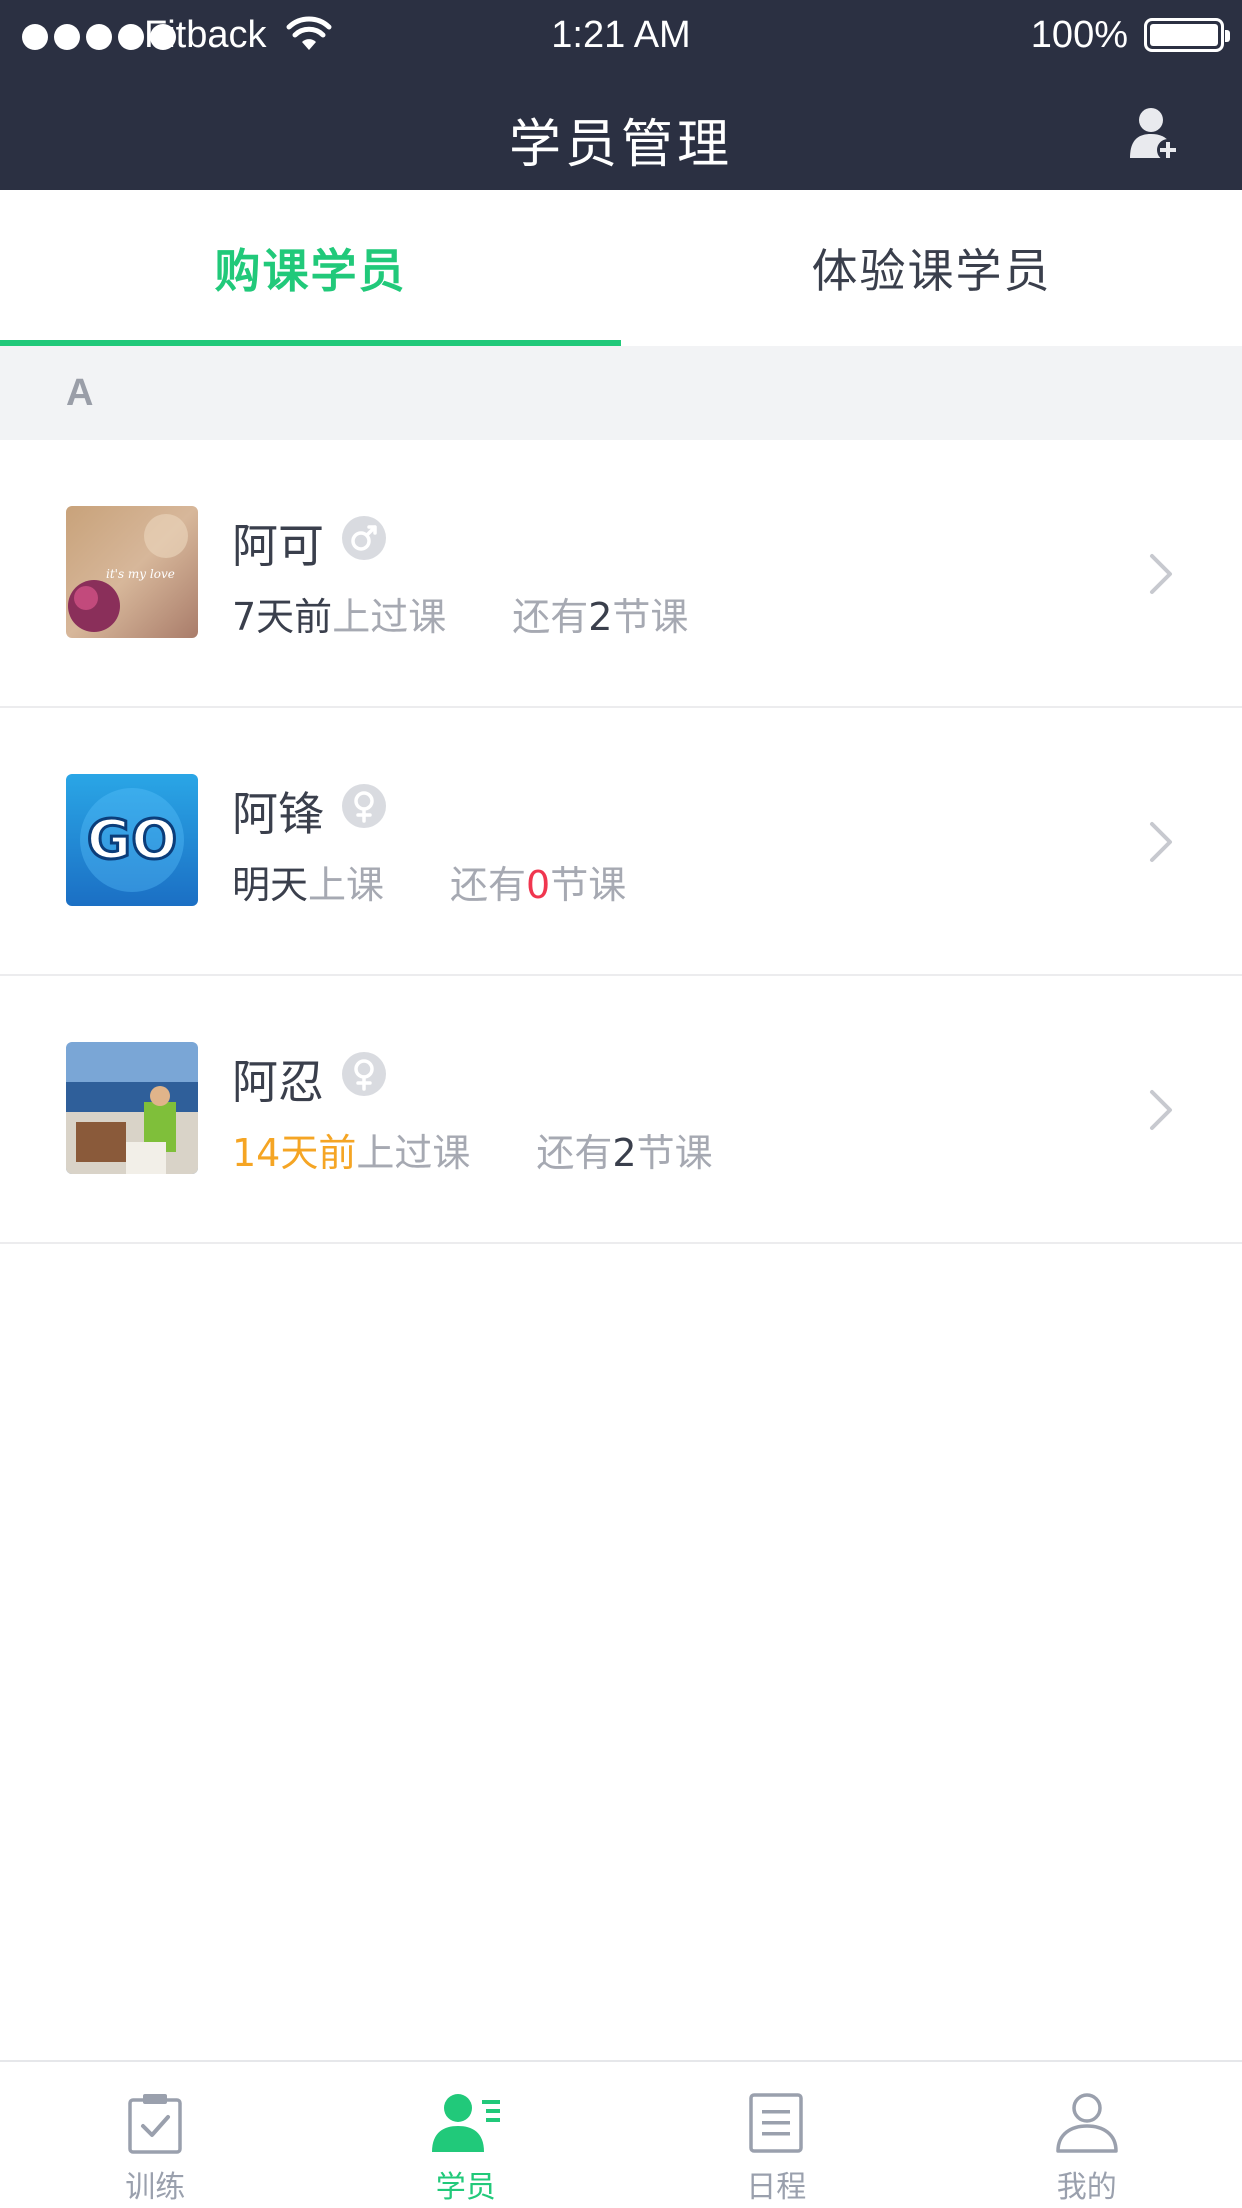 This screenshot has height=2208, width=1242. Describe the element at coordinates (1187, 35) in the screenshot. I see `battery-icon` at that location.